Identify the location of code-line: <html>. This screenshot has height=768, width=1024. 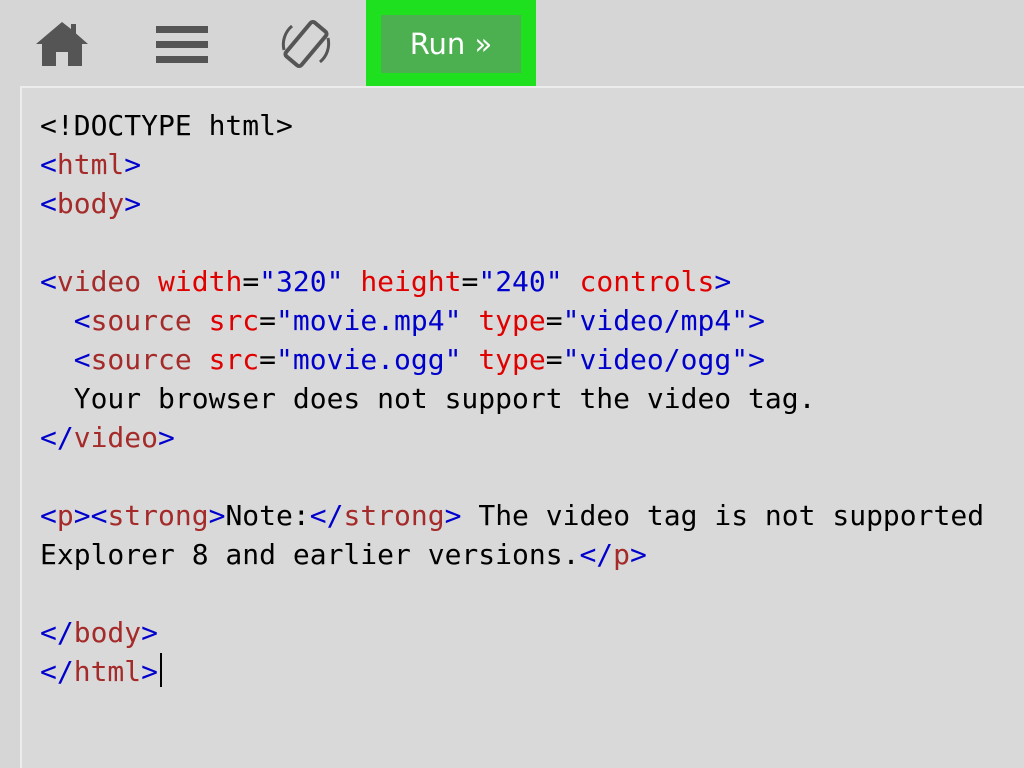
(512, 164).